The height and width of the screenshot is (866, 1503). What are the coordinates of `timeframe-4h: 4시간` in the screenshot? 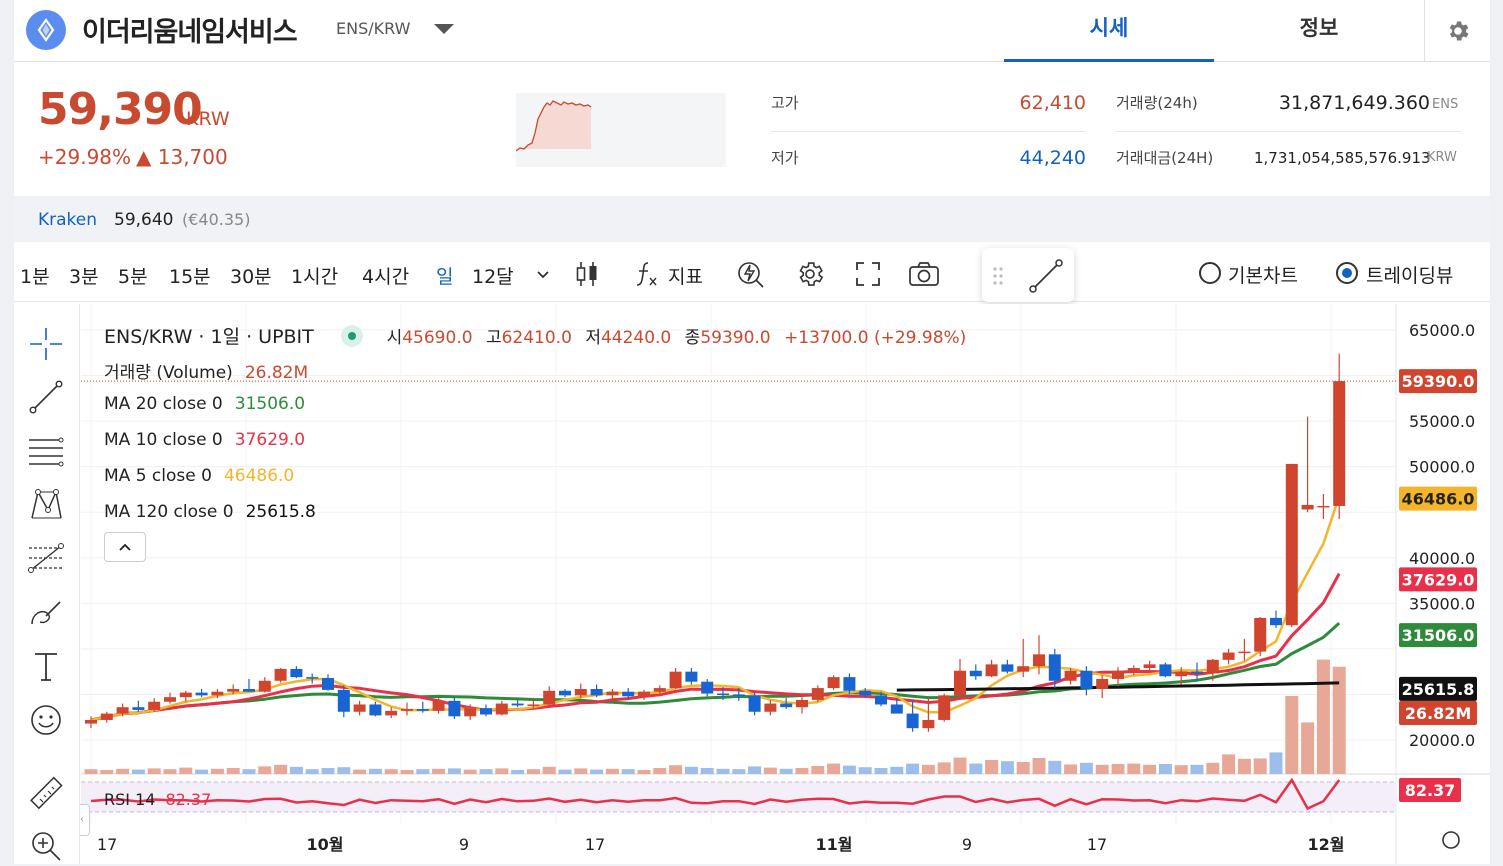 It's located at (385, 275).